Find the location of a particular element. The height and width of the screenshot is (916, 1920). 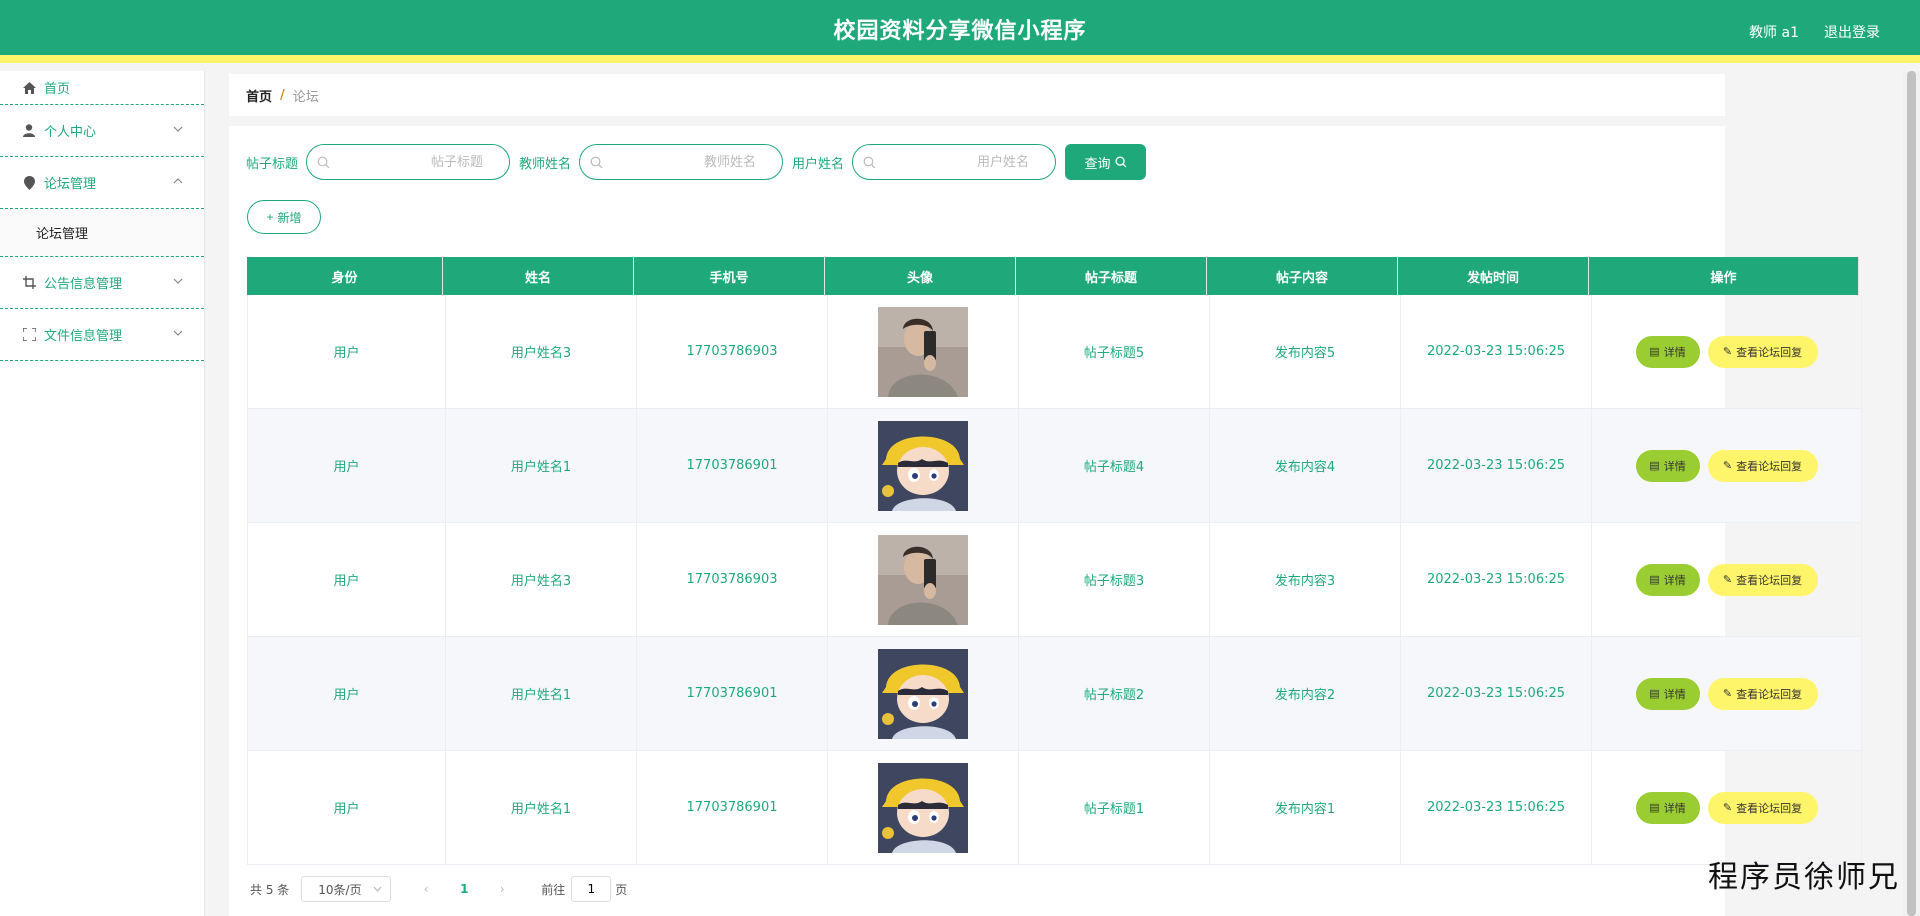

column-header: 姓名 is located at coordinates (538, 276).